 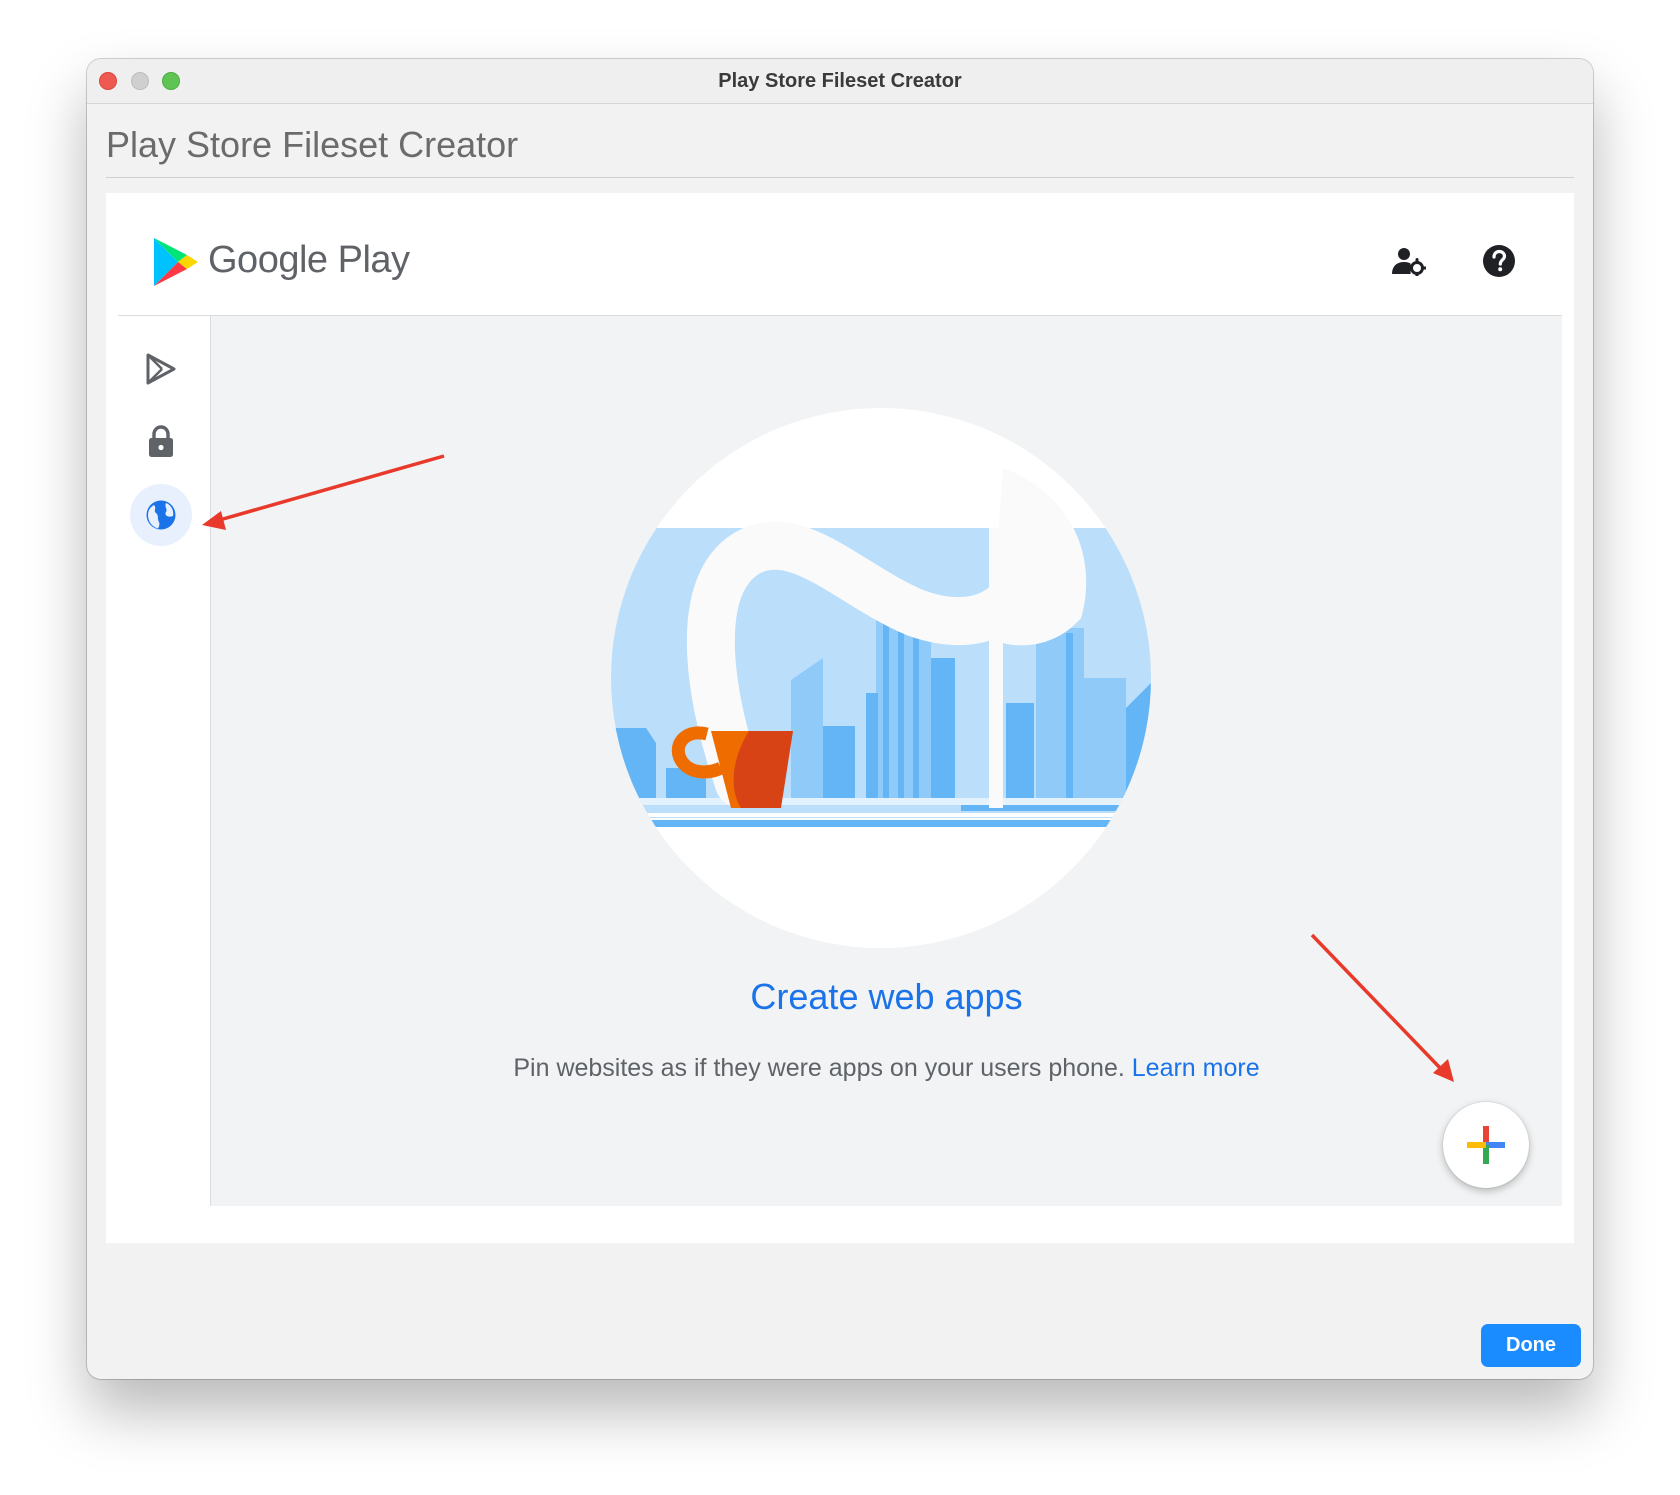 What do you see at coordinates (164, 761) in the screenshot?
I see `side-navigation` at bounding box center [164, 761].